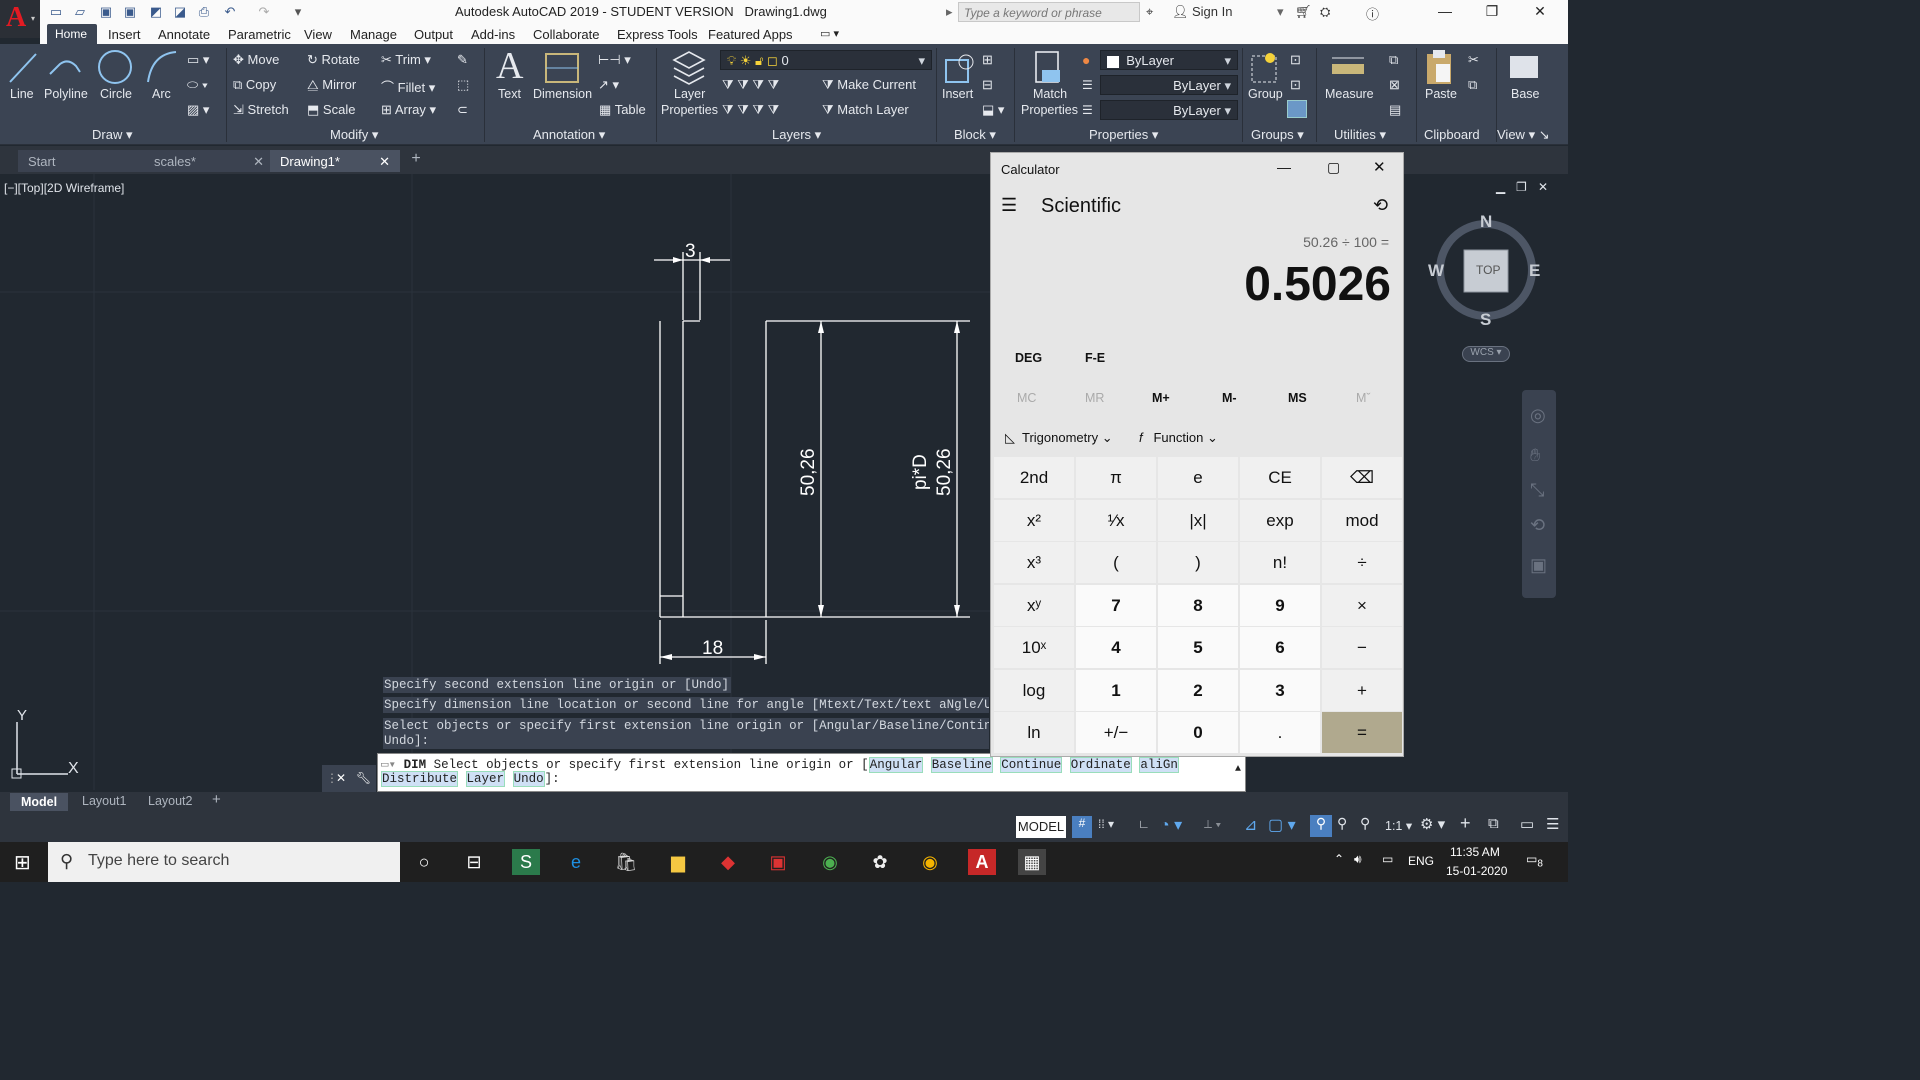  What do you see at coordinates (1493, 823) in the screenshot?
I see `units-icon: ⧉` at bounding box center [1493, 823].